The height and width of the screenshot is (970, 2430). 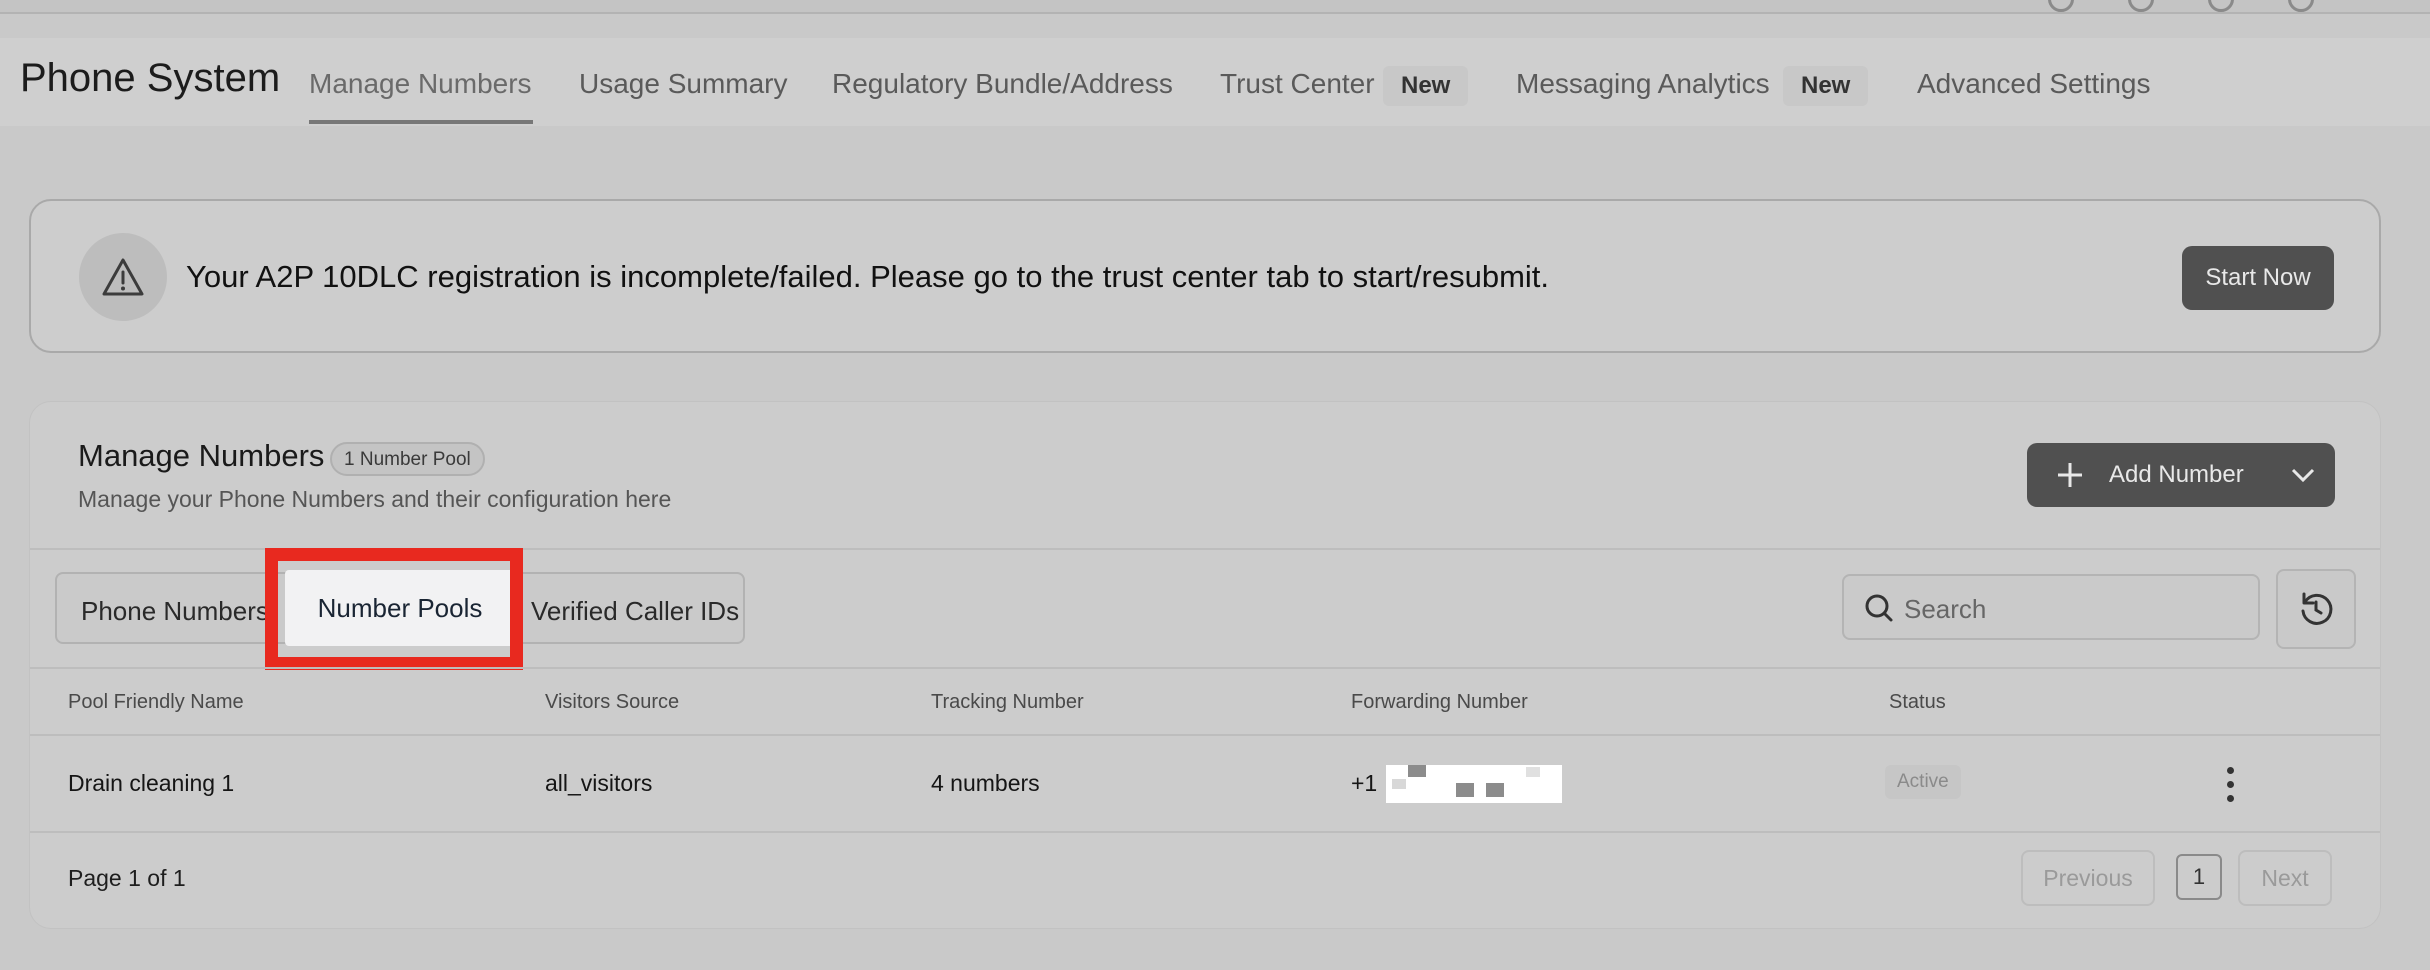 What do you see at coordinates (2230, 785) in the screenshot?
I see `more-options-icon` at bounding box center [2230, 785].